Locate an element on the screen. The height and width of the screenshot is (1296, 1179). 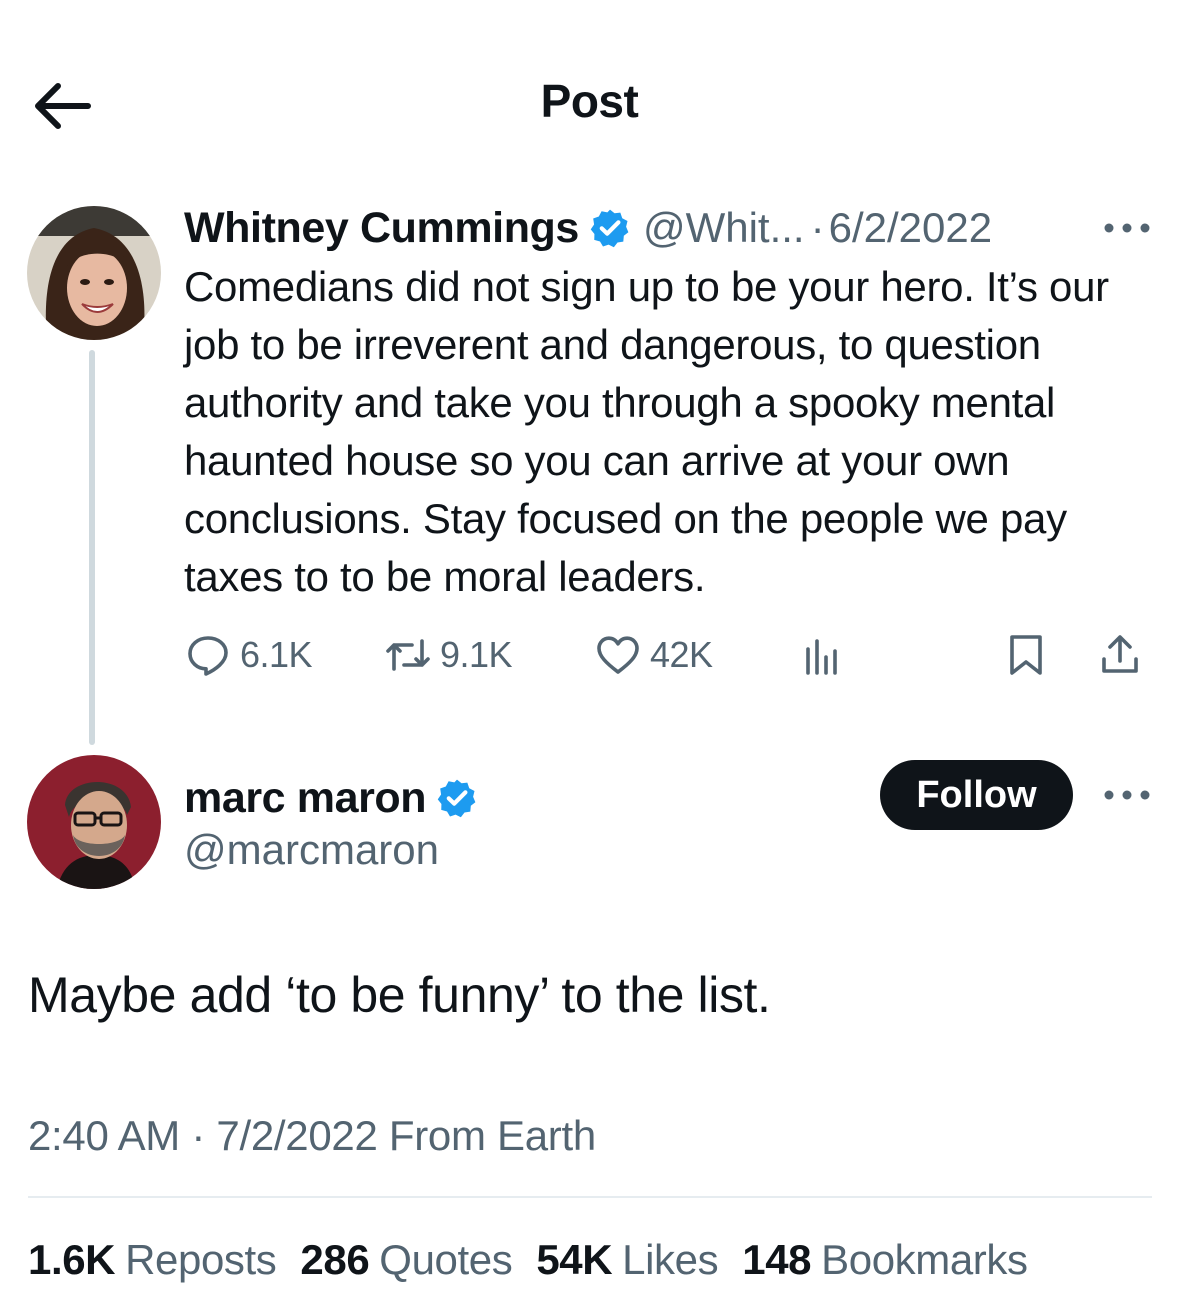
stat-label: Bookmarks is located at coordinates (924, 1259).